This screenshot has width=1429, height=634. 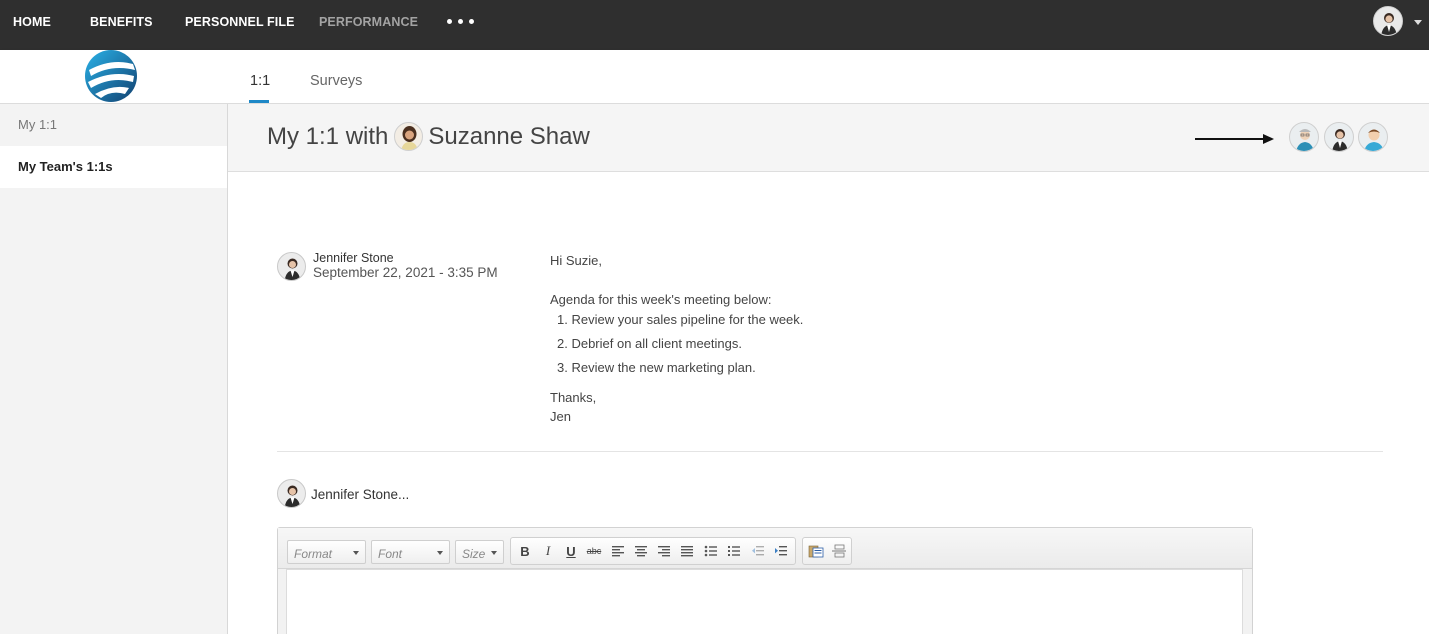 I want to click on page-title-person: Suzanne Shaw, so click(x=509, y=136).